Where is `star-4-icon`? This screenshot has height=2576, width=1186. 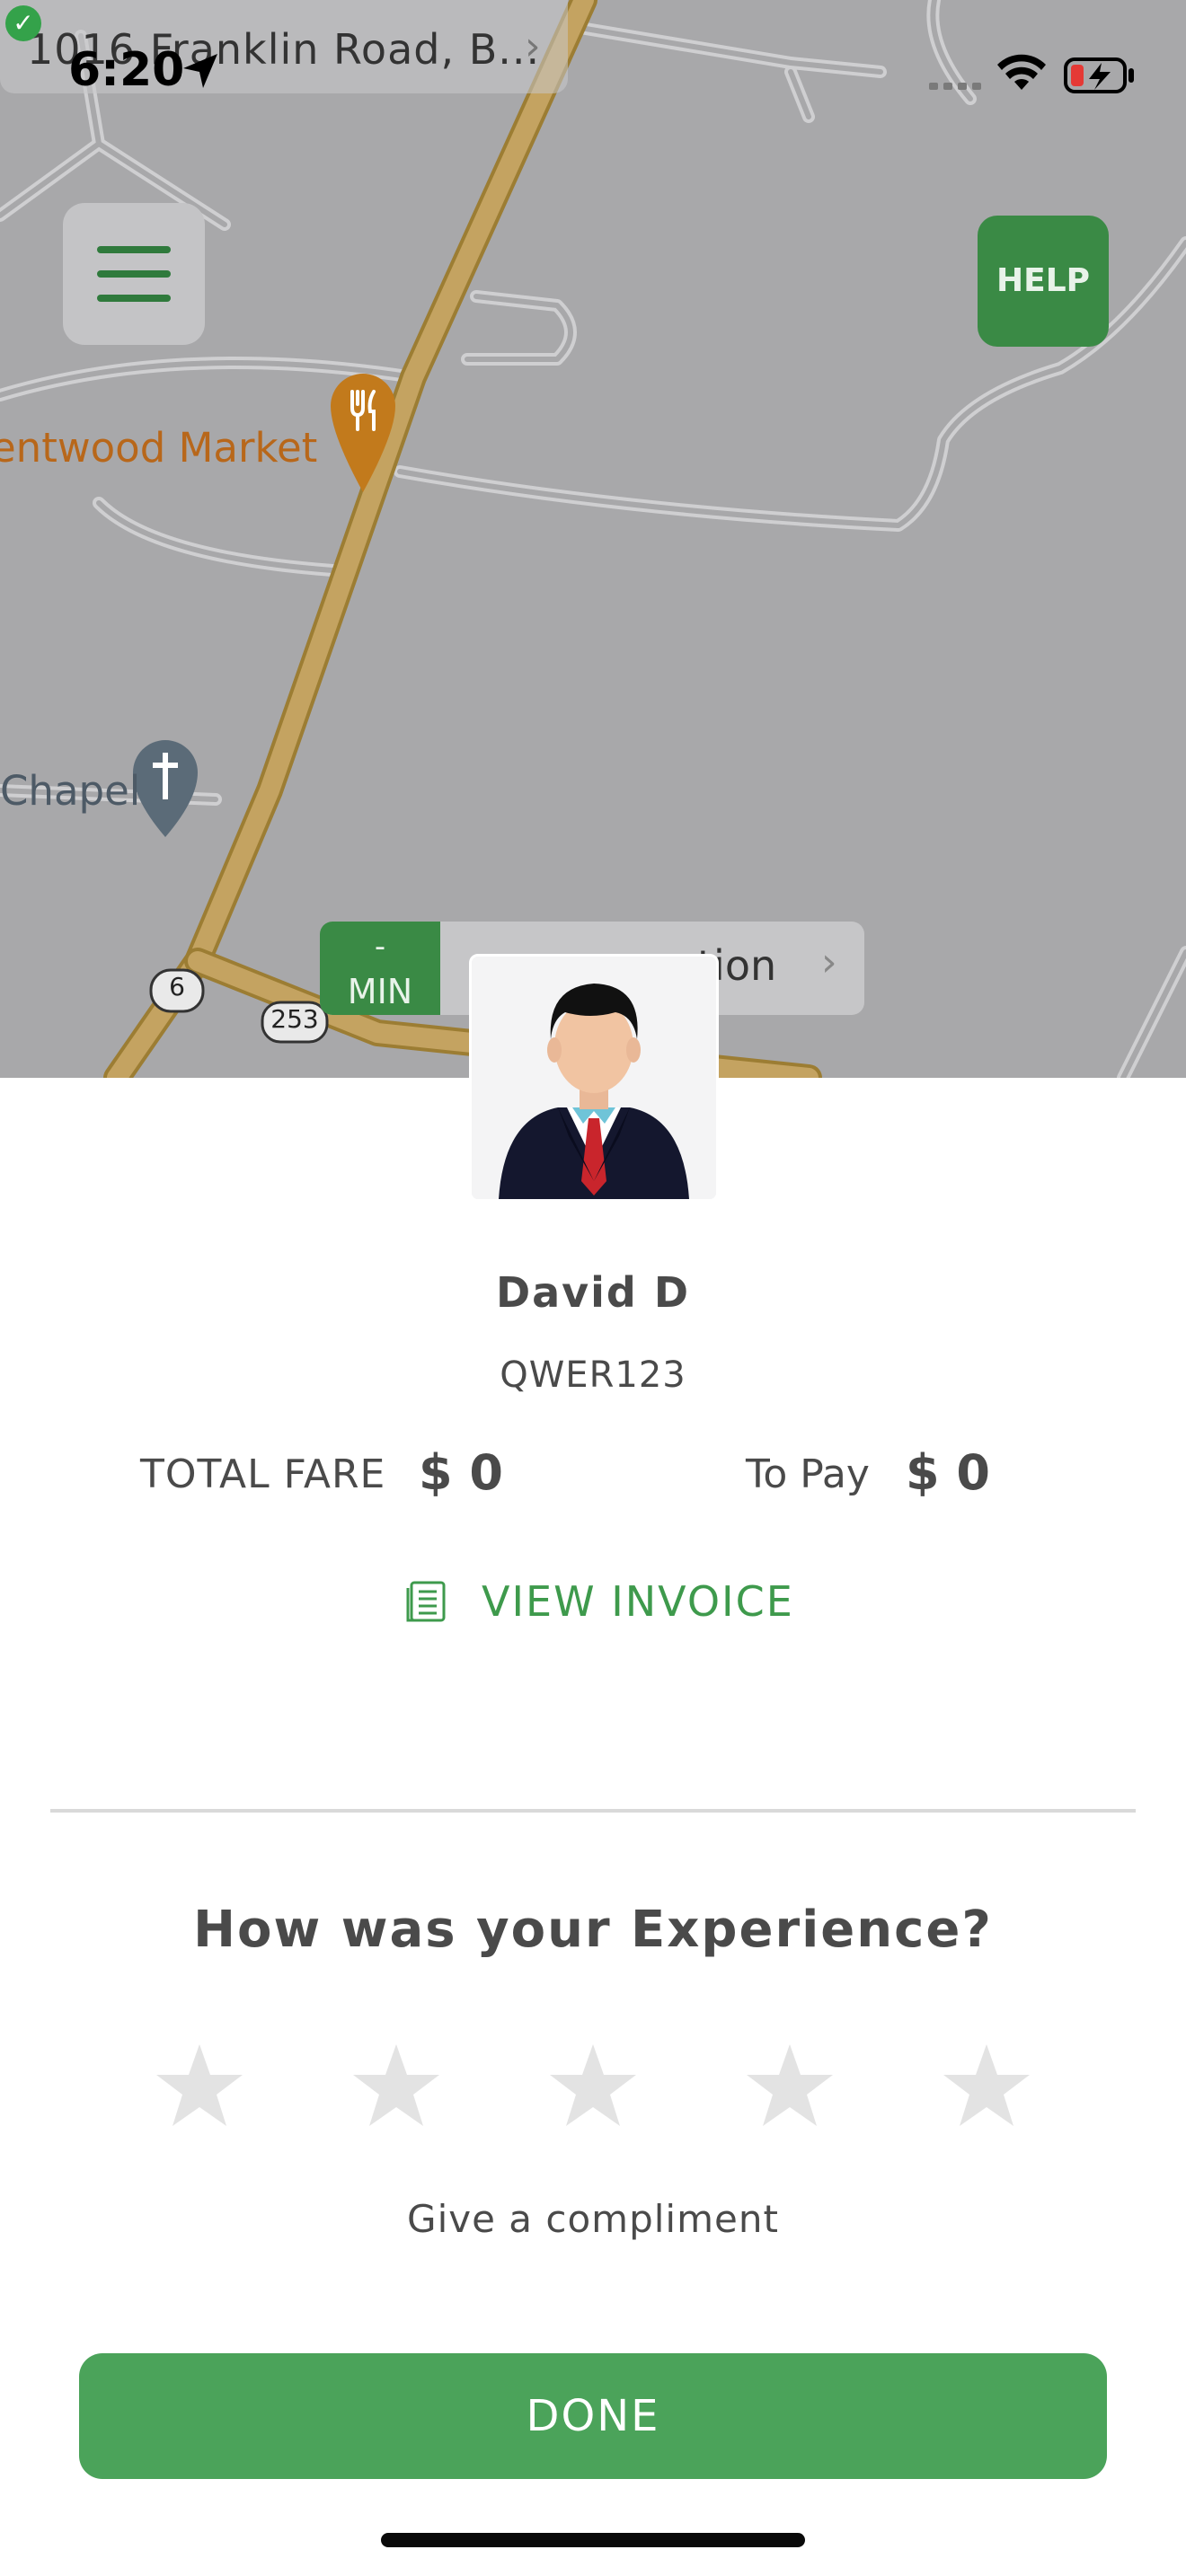 star-4-icon is located at coordinates (790, 2085).